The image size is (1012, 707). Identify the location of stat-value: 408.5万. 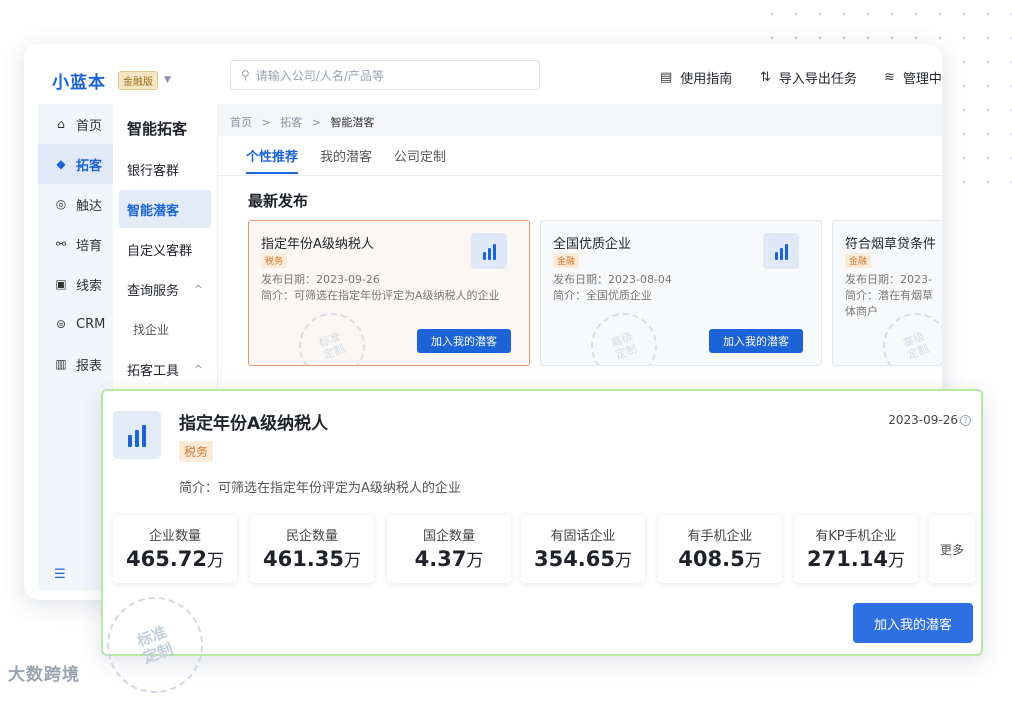
(720, 558).